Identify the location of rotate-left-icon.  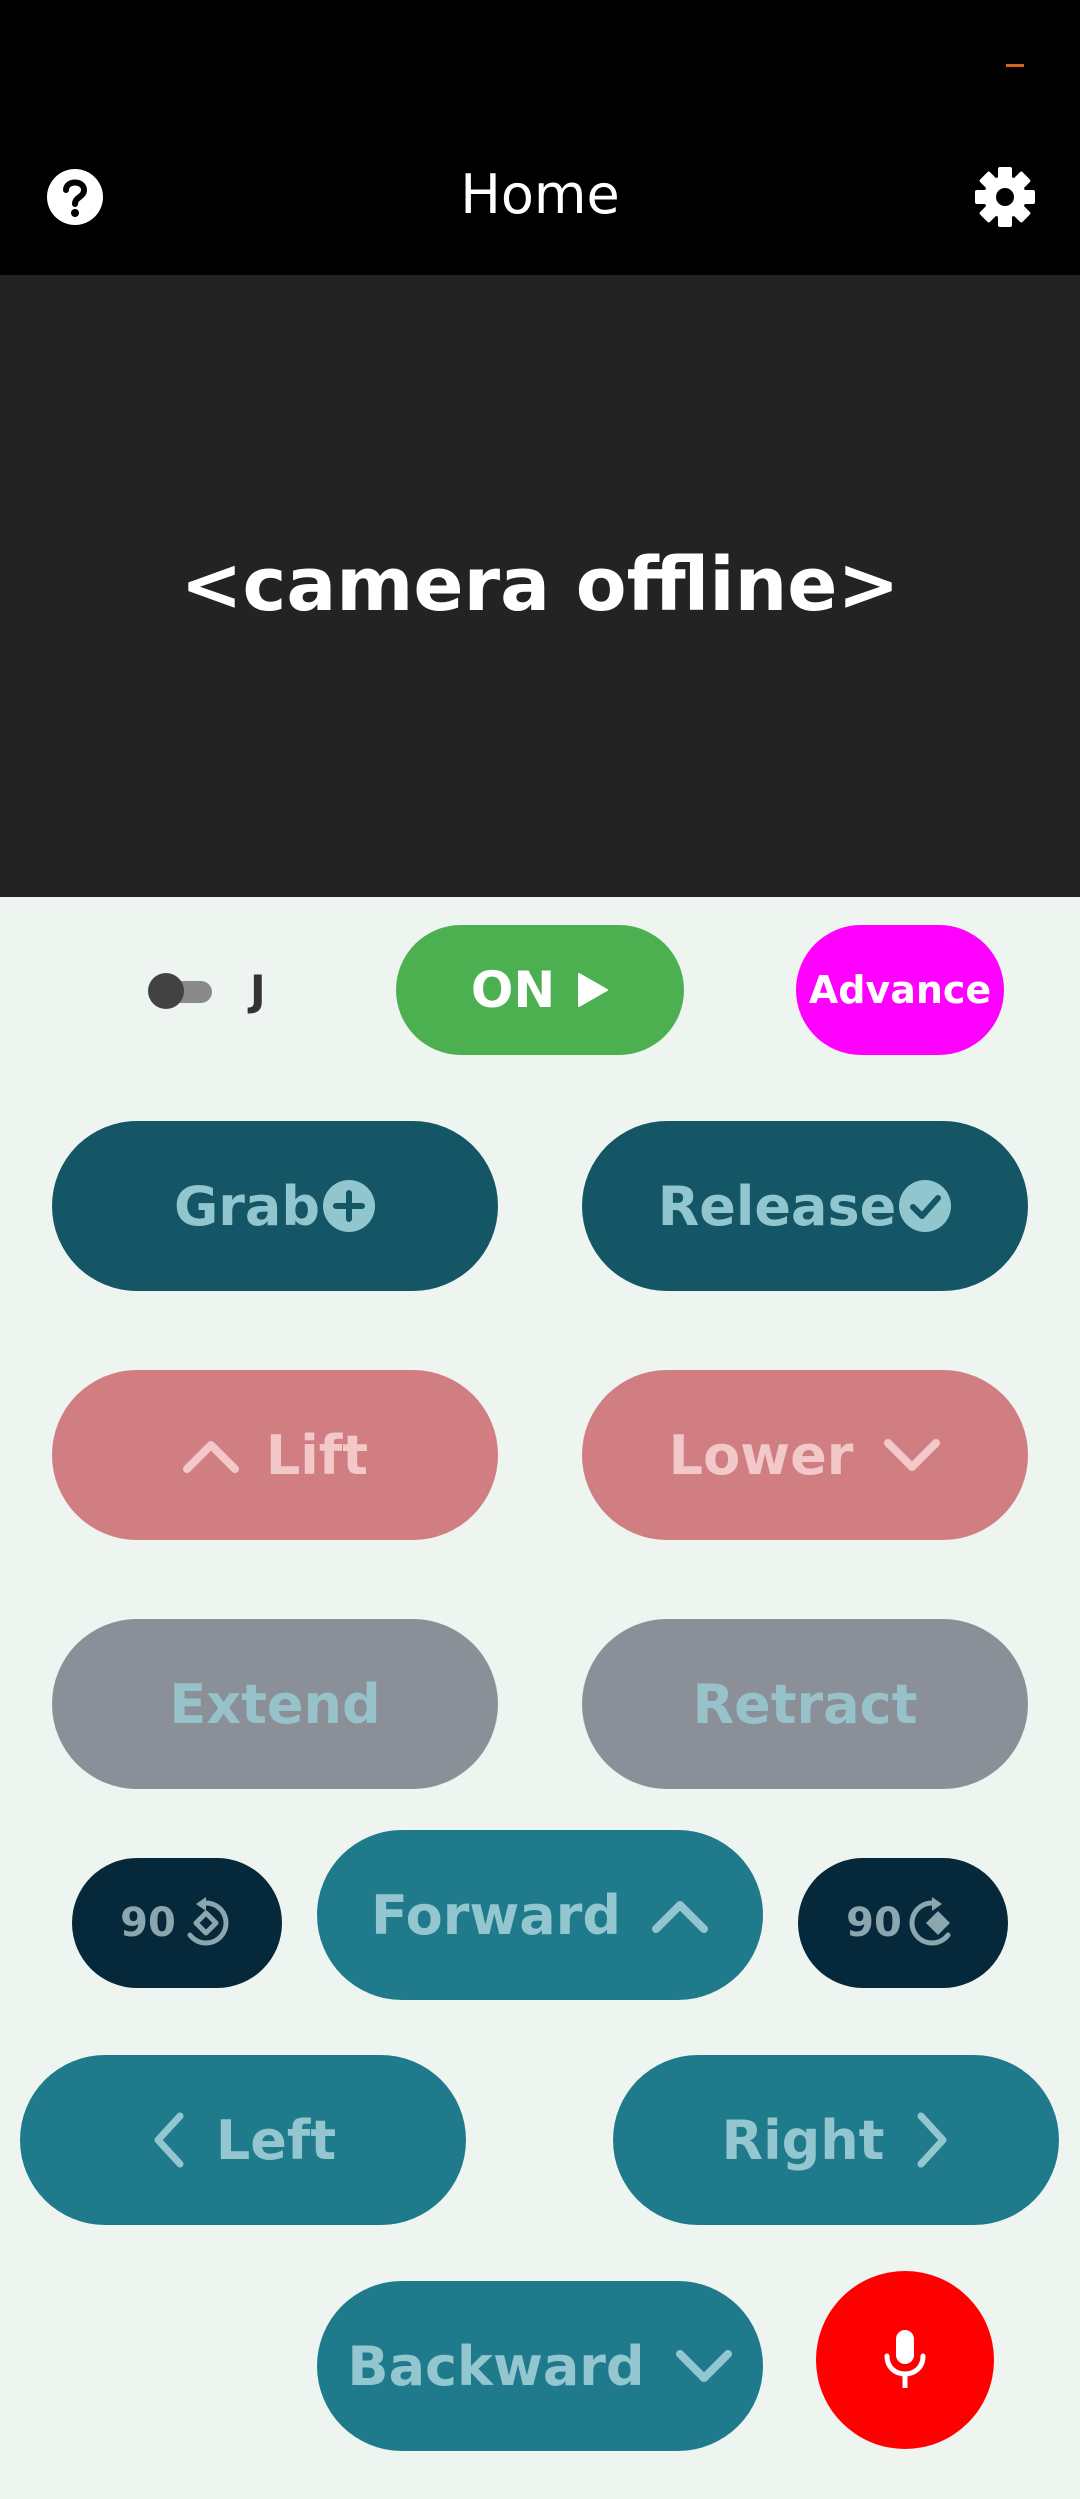
(208, 1921).